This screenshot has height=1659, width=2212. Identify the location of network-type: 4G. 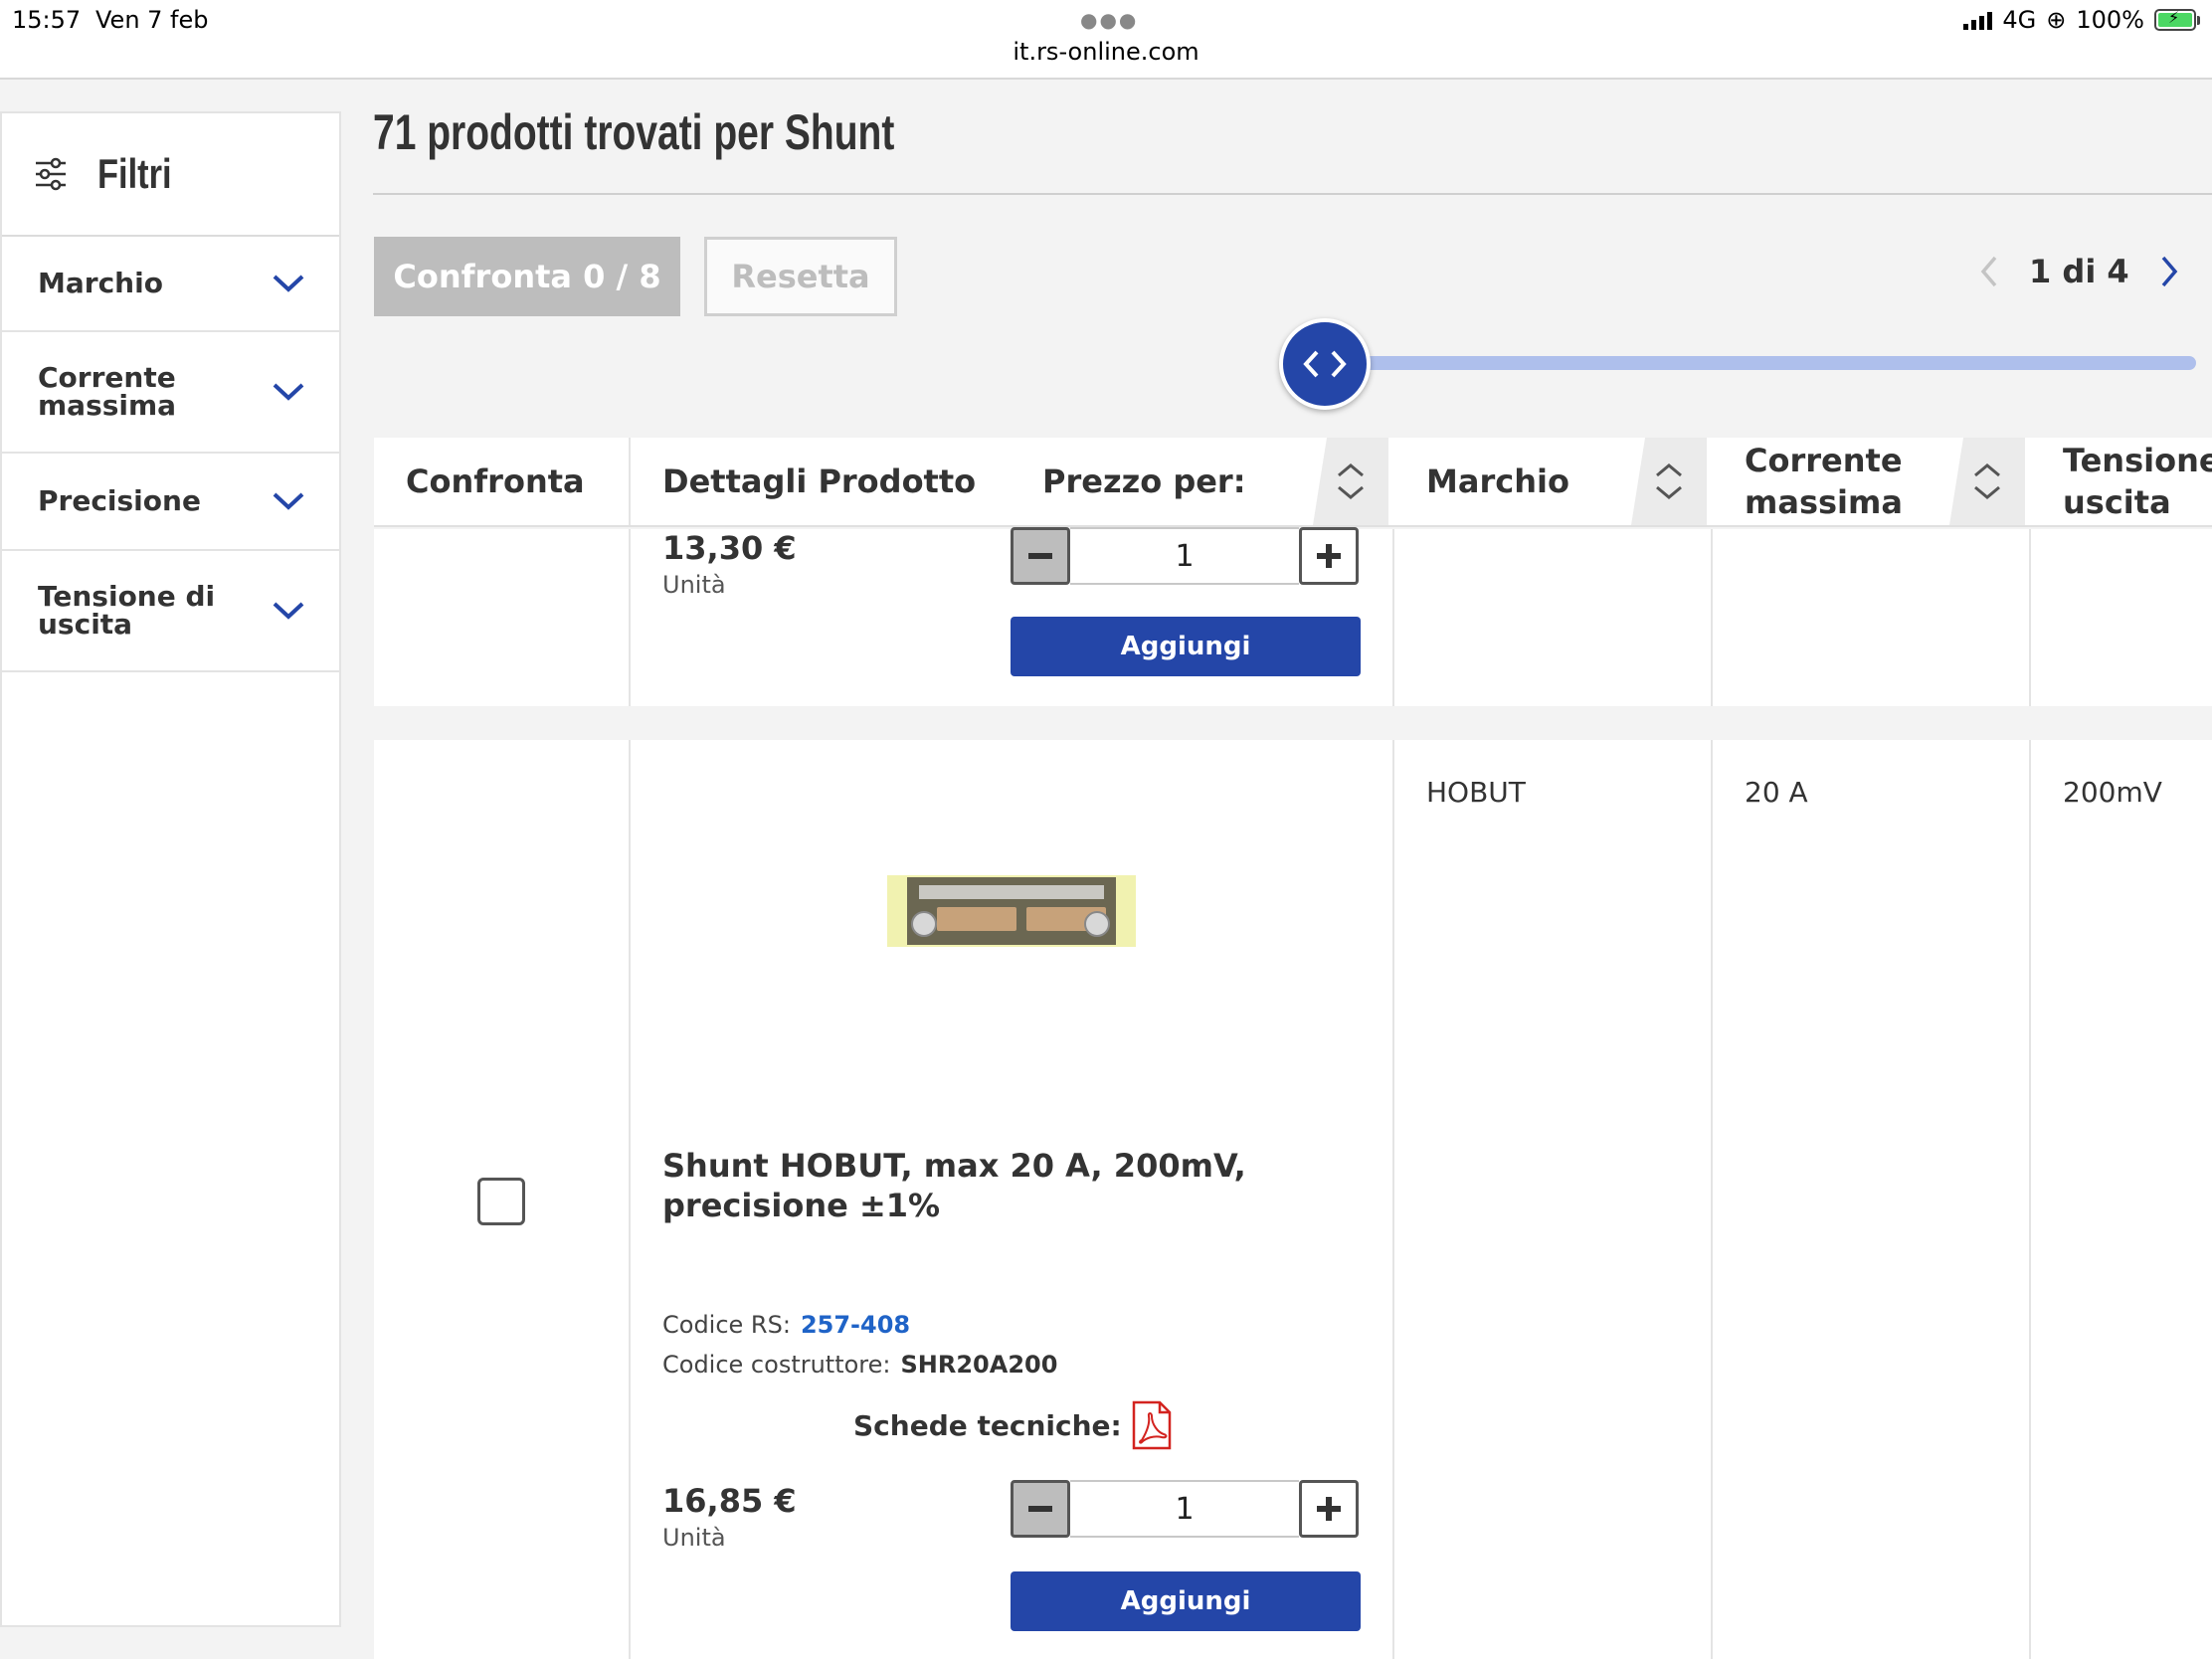
(2019, 20).